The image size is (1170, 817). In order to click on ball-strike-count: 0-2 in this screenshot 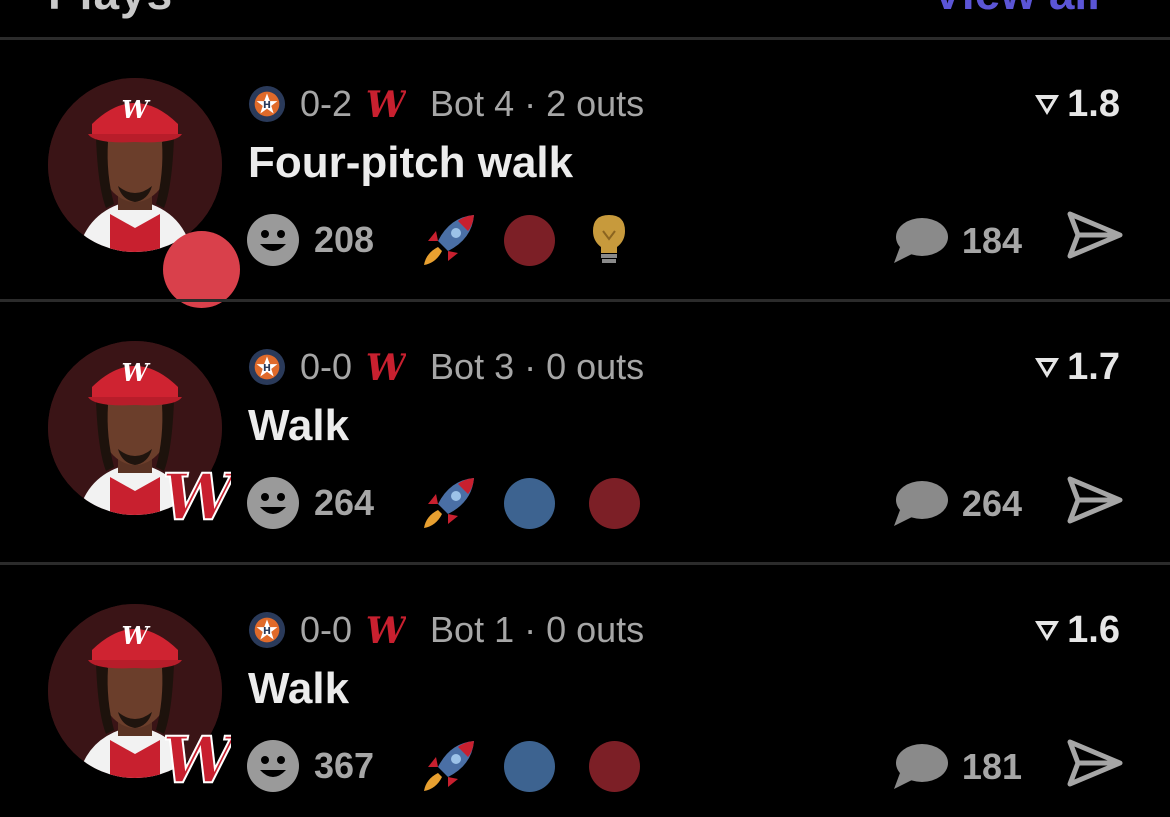, I will do `click(326, 103)`.